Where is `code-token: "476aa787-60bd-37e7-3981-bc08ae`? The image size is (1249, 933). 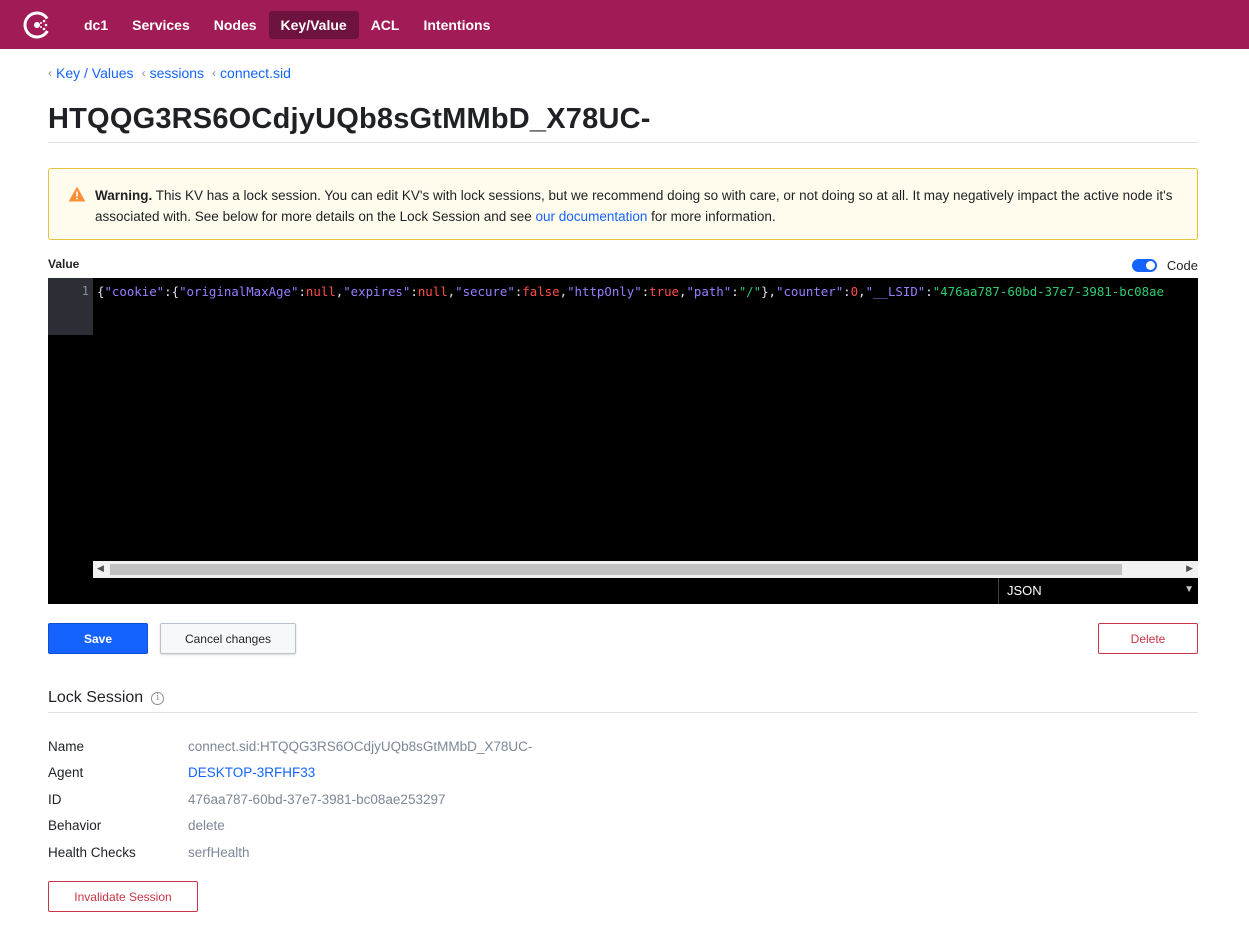 code-token: "476aa787-60bd-37e7-3981-bc08ae is located at coordinates (1048, 291).